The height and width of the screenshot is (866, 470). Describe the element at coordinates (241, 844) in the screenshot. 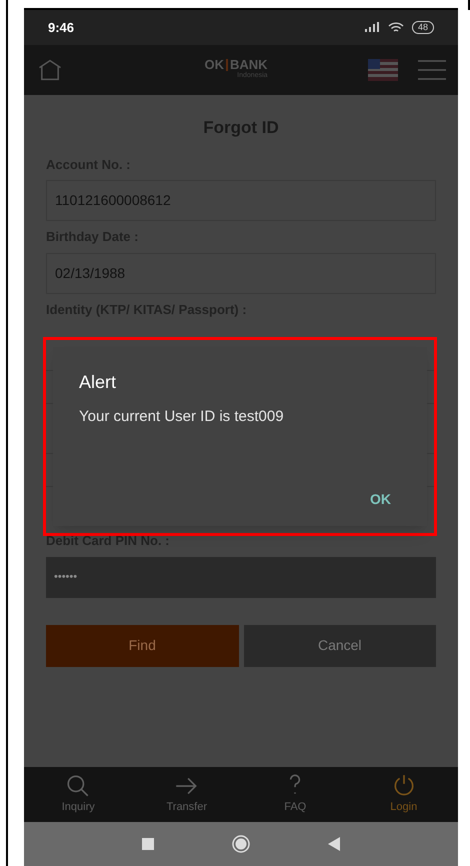

I see `home-icon` at that location.